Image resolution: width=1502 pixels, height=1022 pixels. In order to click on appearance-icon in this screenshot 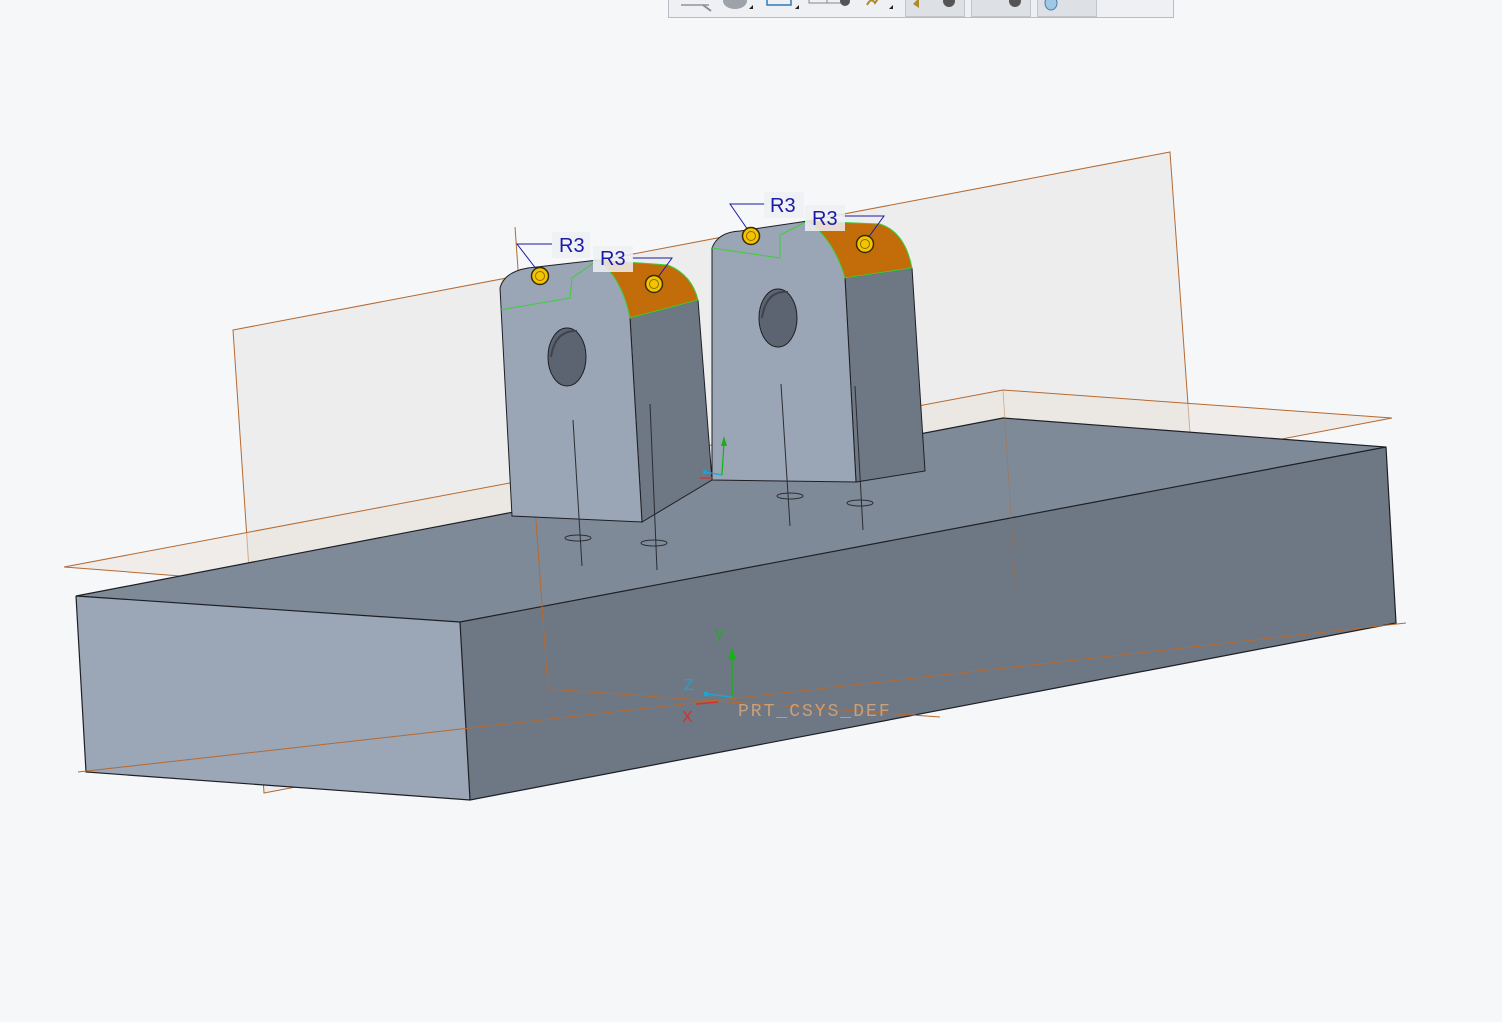, I will do `click(1067, 7)`.